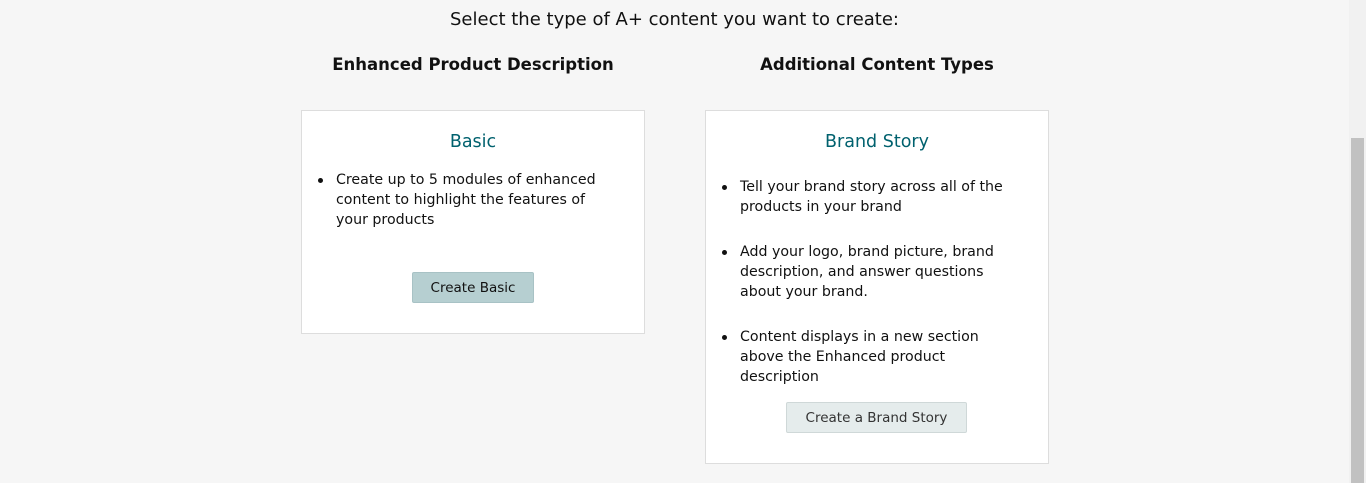  I want to click on enhanced-product-description-title: Enhanced Product Description, so click(473, 64).